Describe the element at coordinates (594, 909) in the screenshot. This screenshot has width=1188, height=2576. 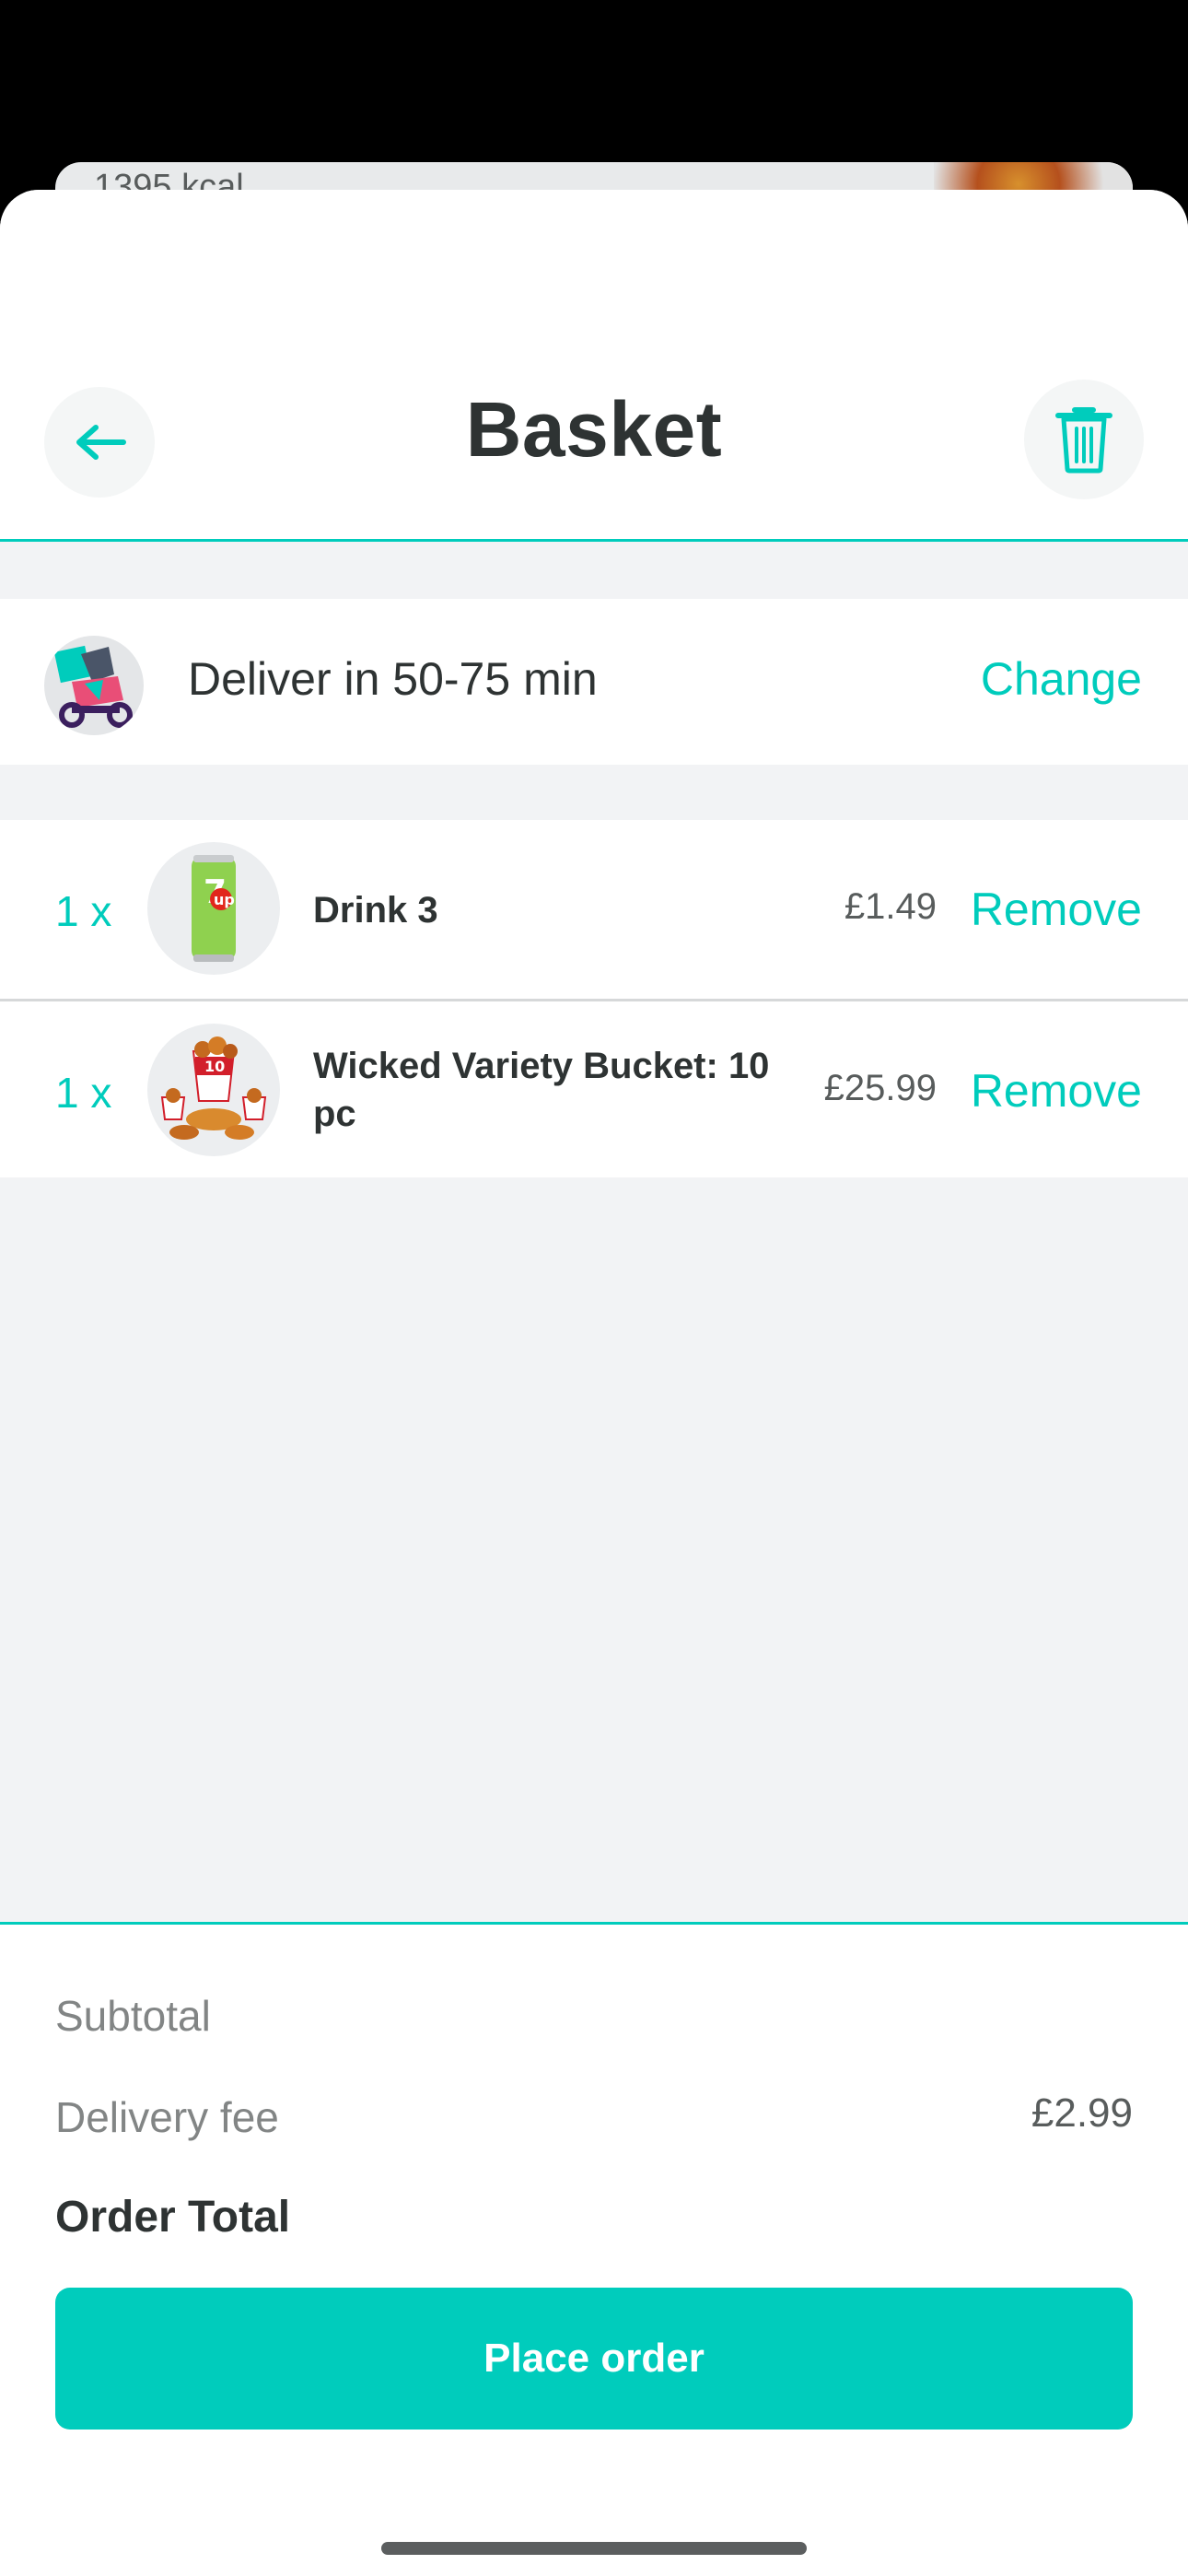
I see `basket-item: 1 x 7 up Drink 3 £1.49 Remove` at that location.